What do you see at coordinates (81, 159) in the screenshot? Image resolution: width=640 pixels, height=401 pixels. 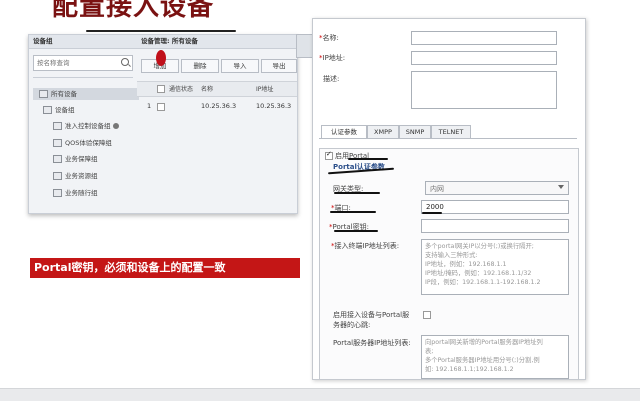 I see `tree-label: 业务保障组` at bounding box center [81, 159].